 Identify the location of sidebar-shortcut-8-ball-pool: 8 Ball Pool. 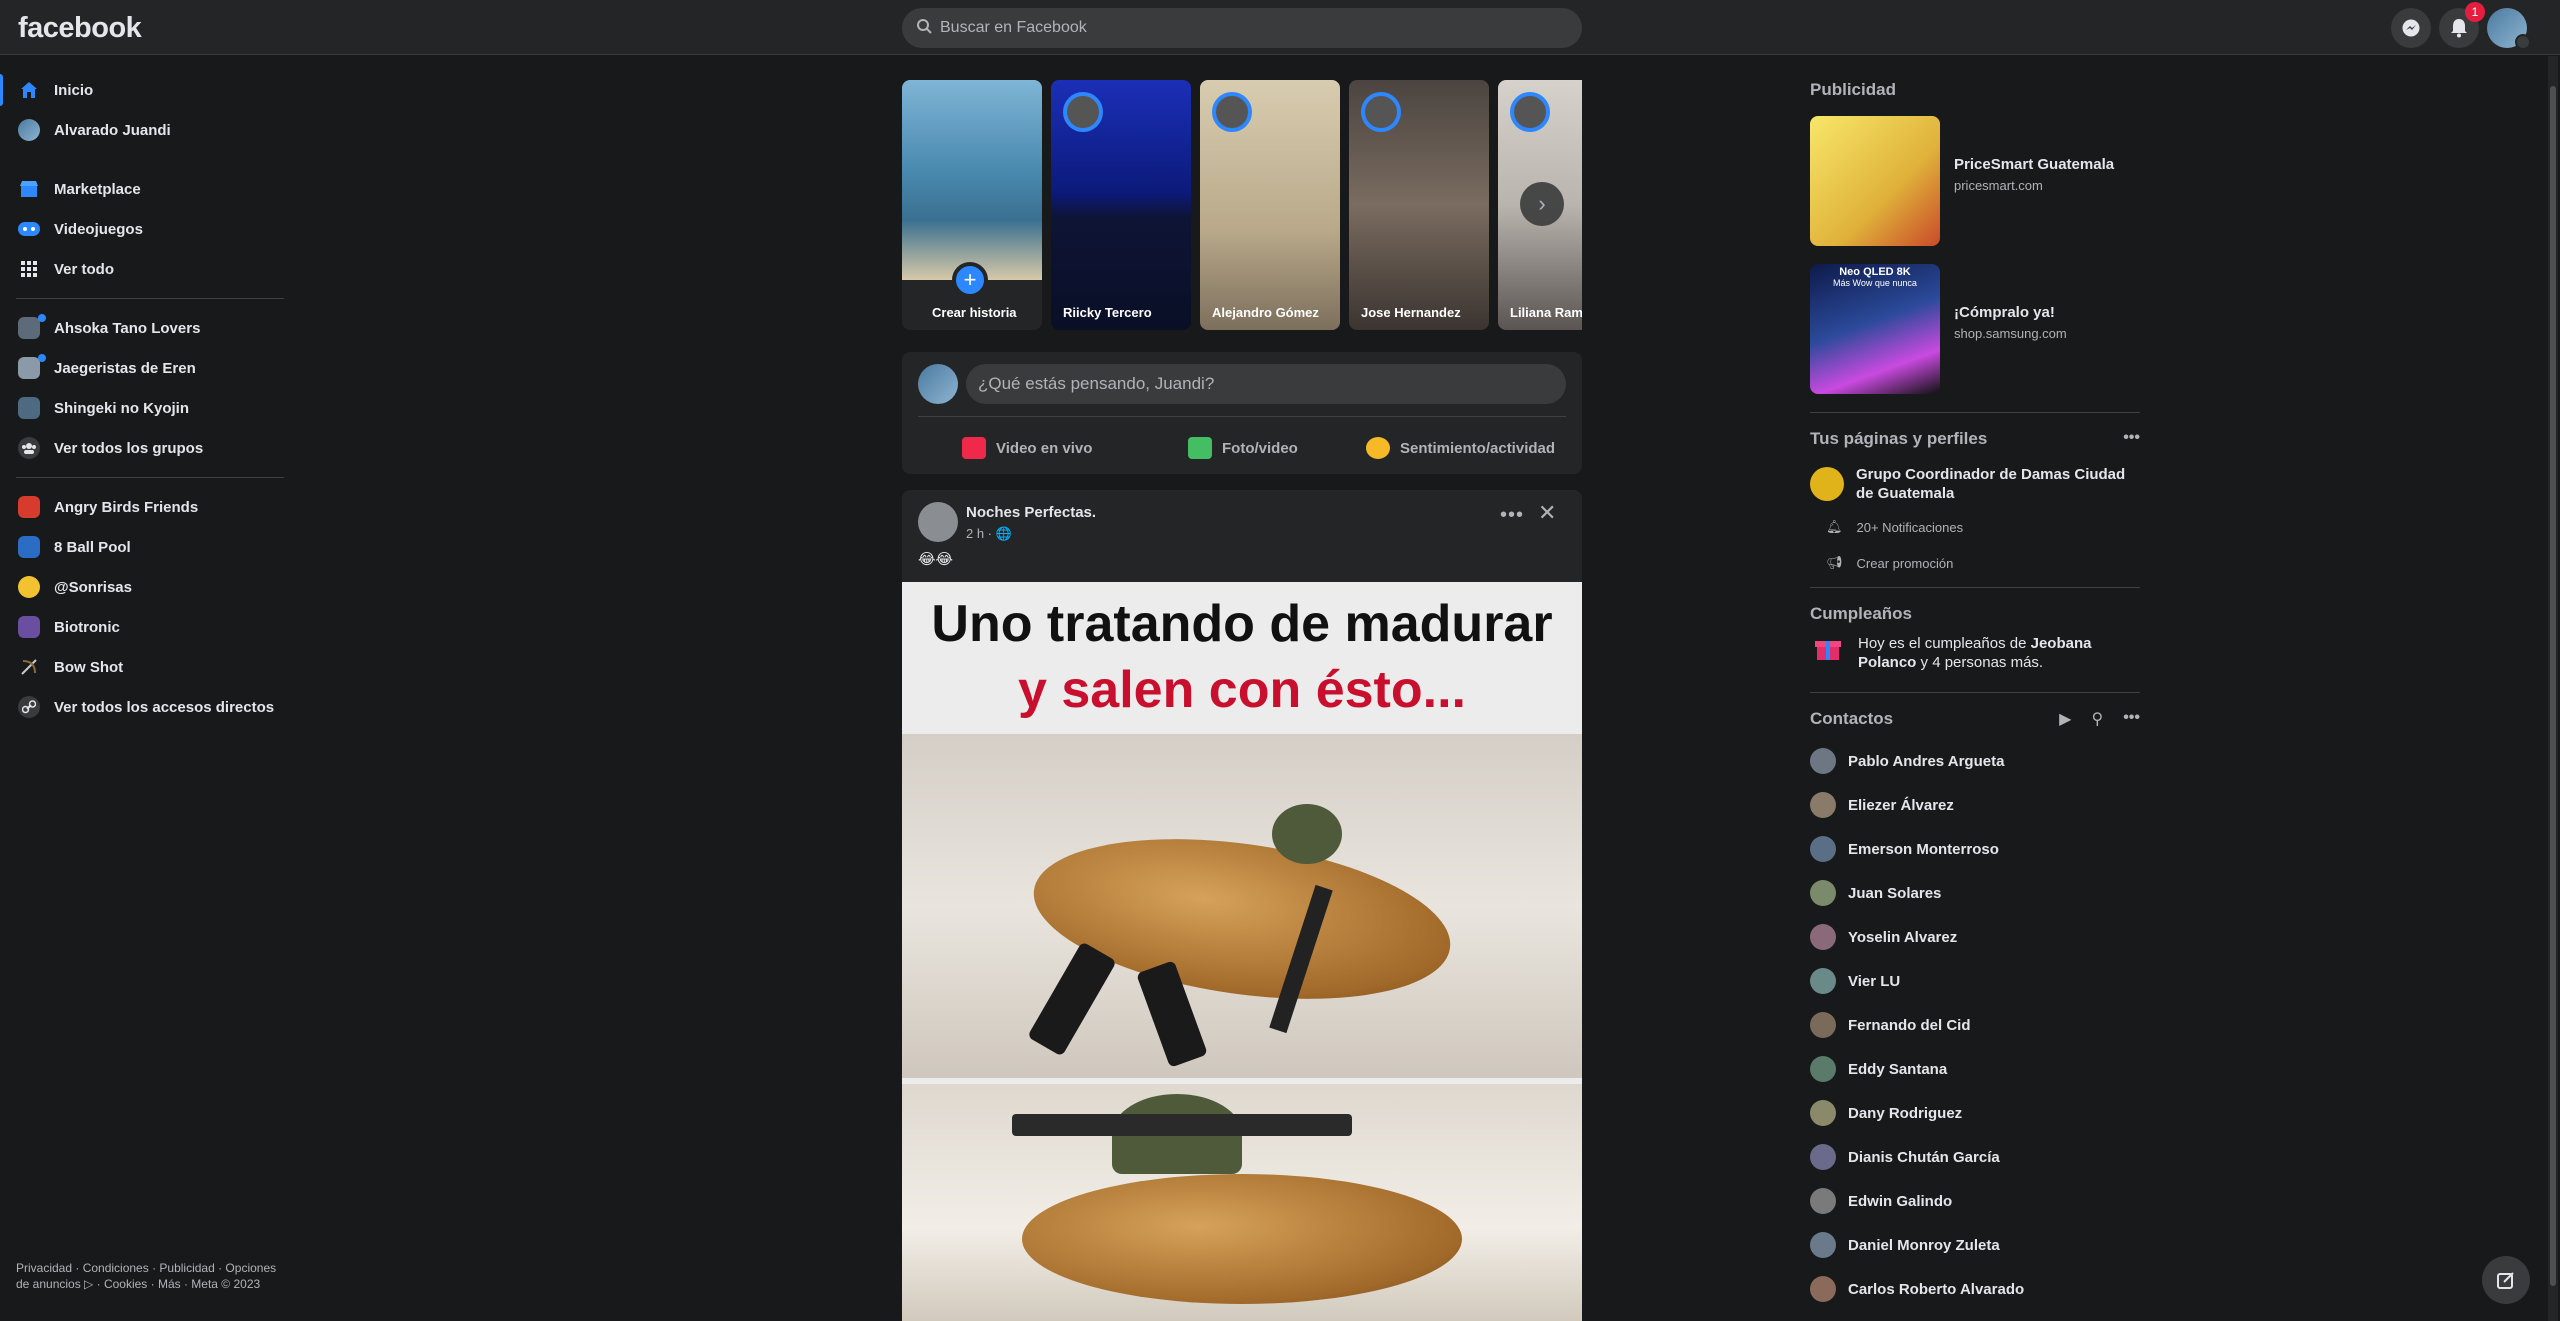
(145, 547).